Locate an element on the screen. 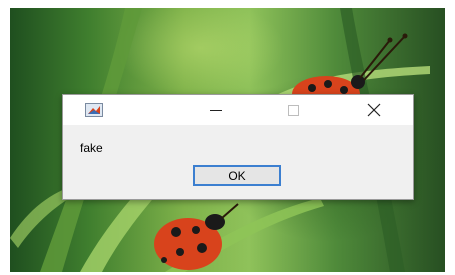  close-button is located at coordinates (374, 110).